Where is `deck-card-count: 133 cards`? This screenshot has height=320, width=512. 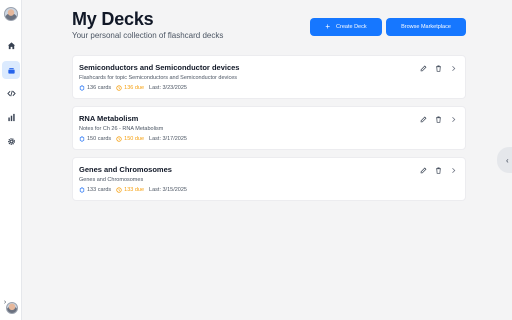
deck-card-count: 133 cards is located at coordinates (99, 190).